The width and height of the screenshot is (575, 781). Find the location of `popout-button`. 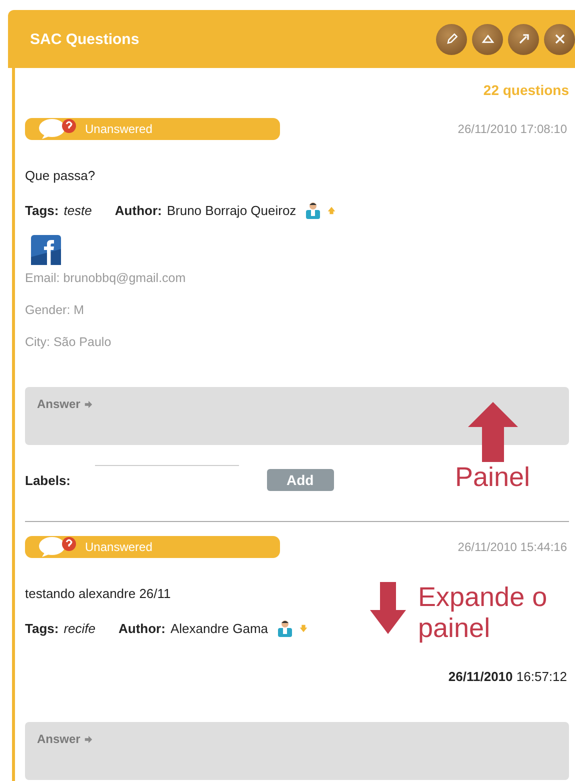

popout-button is located at coordinates (523, 39).